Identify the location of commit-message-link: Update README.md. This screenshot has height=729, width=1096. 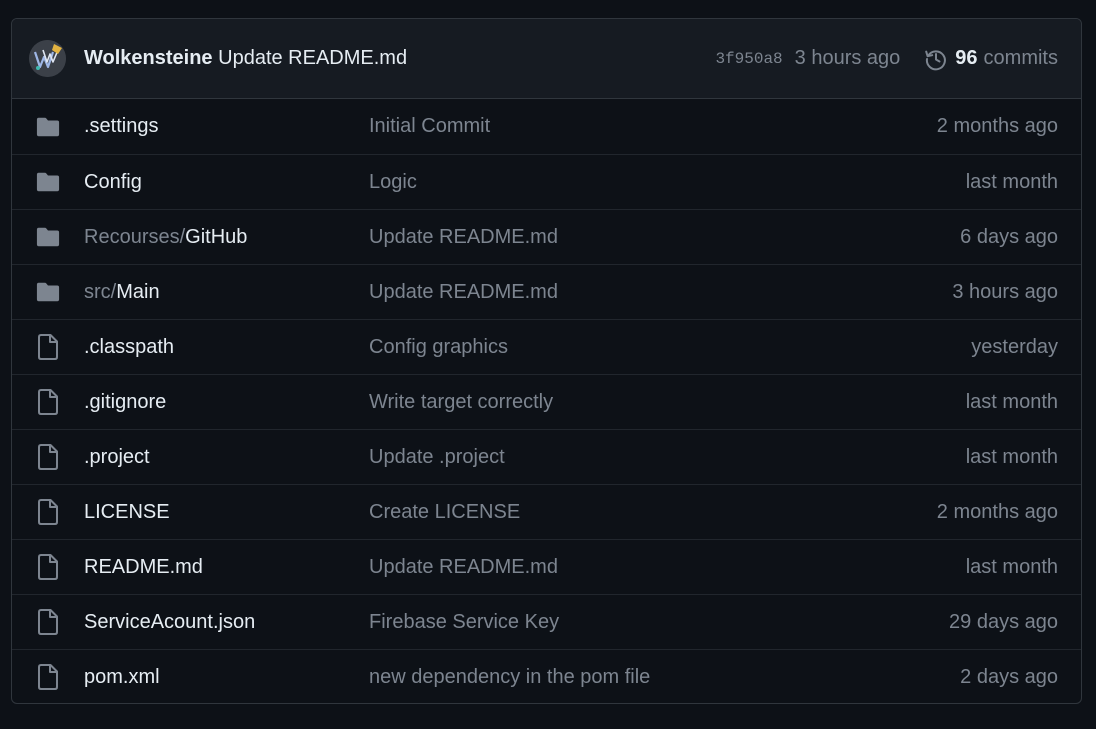
(312, 58).